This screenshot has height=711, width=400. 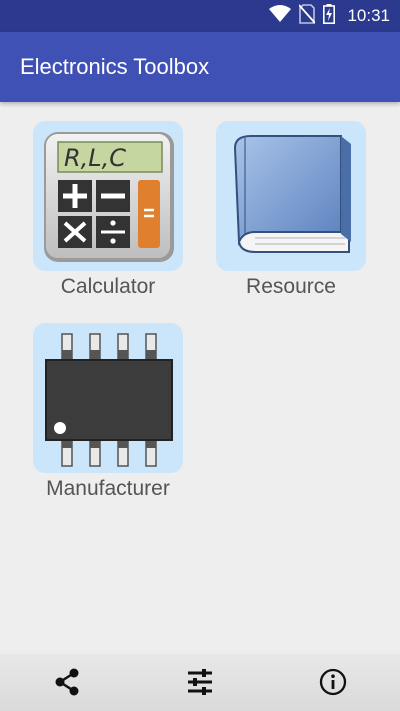 What do you see at coordinates (95, 158) in the screenshot?
I see `calculator-display-text: R,L,C` at bounding box center [95, 158].